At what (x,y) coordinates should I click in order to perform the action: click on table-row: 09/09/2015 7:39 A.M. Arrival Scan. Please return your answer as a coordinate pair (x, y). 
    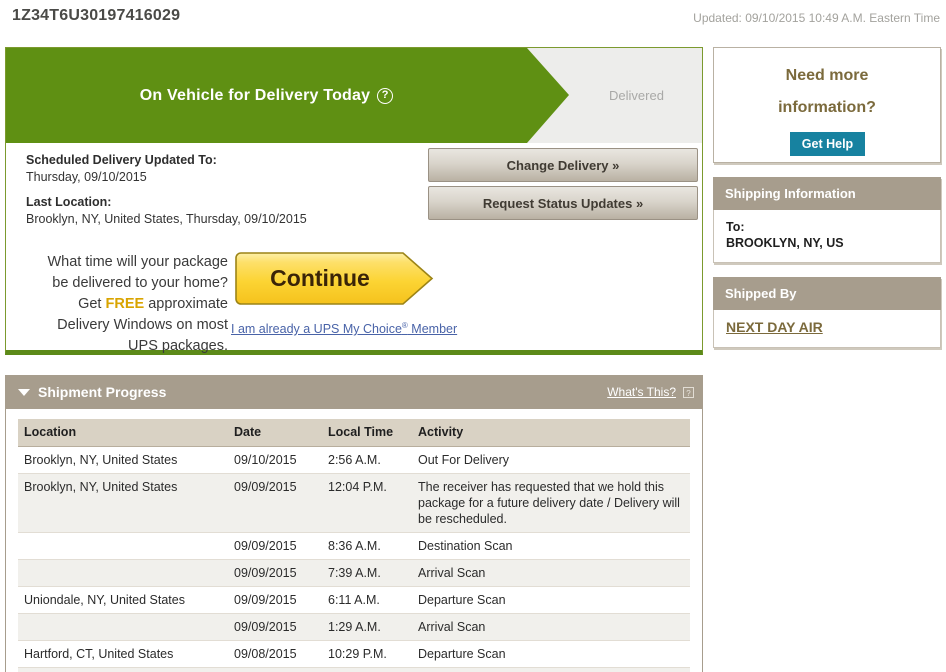
    Looking at the image, I should click on (354, 573).